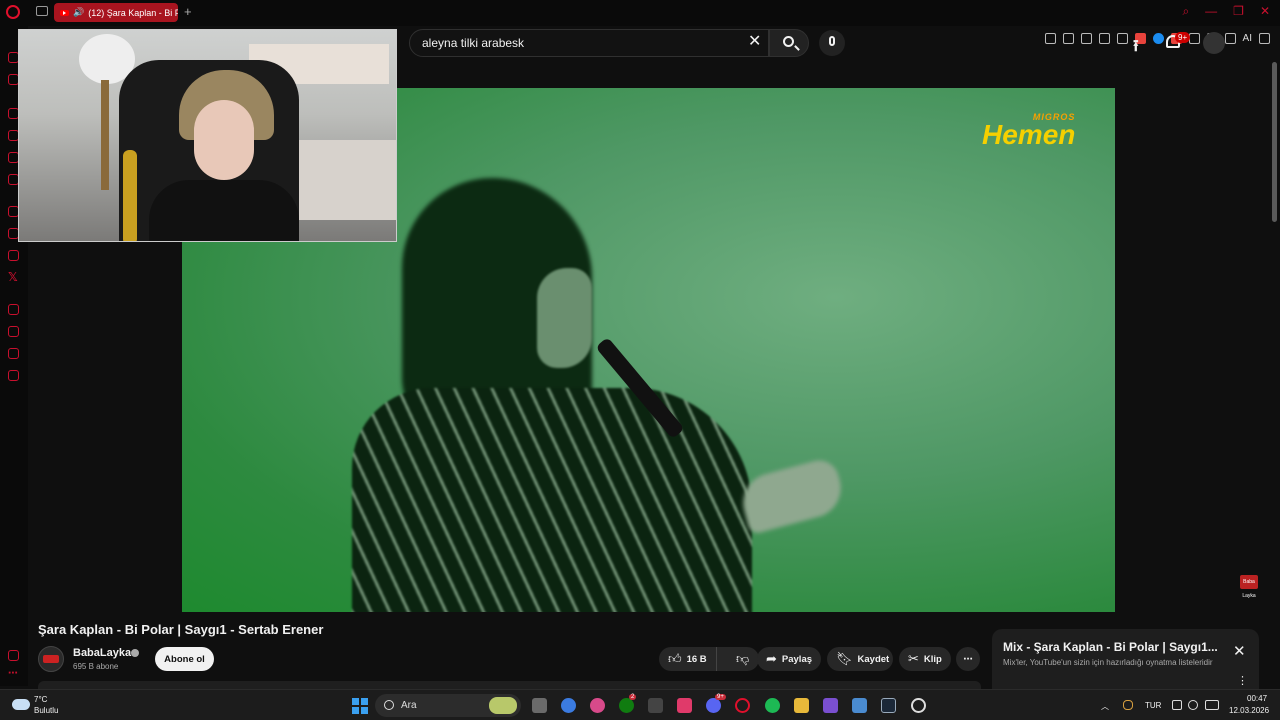  I want to click on ai-button: AI, so click(1247, 38).